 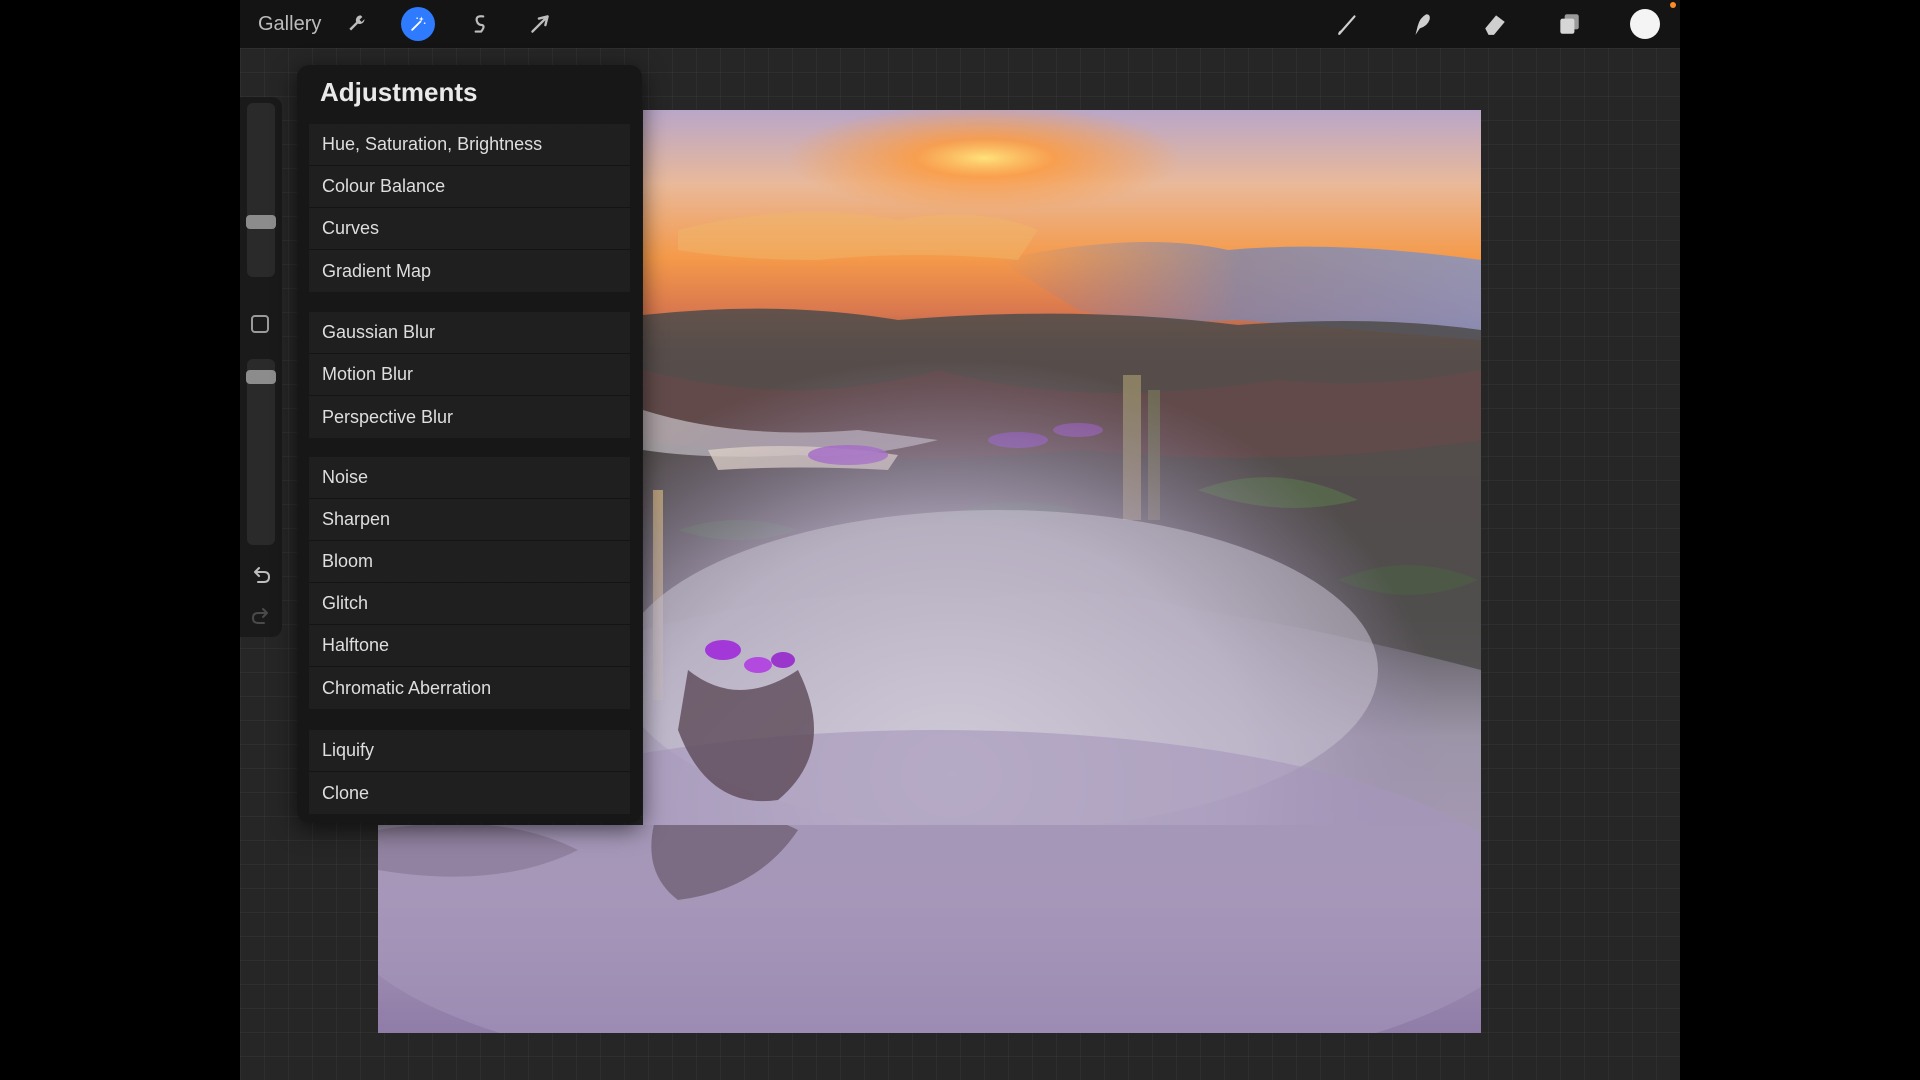 What do you see at coordinates (469, 478) in the screenshot?
I see `menu-item-noise: Noise` at bounding box center [469, 478].